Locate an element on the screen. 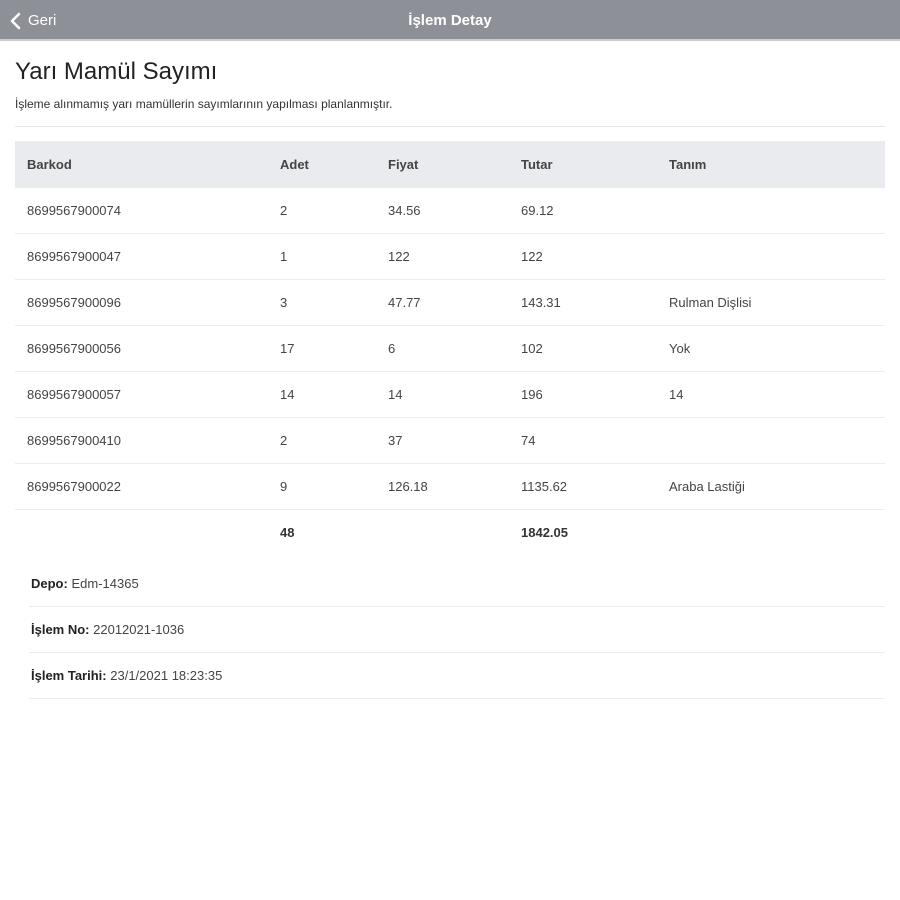 This screenshot has width=900, height=900. table-header-row: Barkod Adet Fiyat Tutar Tanım is located at coordinates (450, 164).